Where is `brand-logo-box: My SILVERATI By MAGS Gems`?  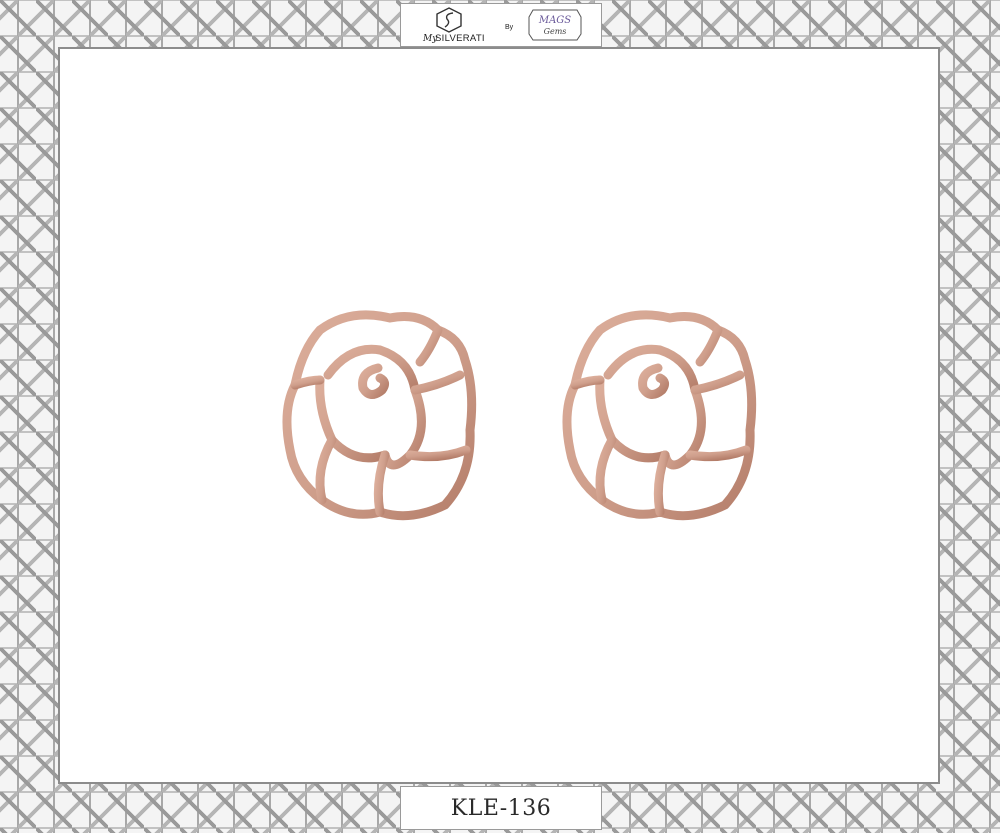
brand-logo-box: My SILVERATI By MAGS Gems is located at coordinates (501, 25).